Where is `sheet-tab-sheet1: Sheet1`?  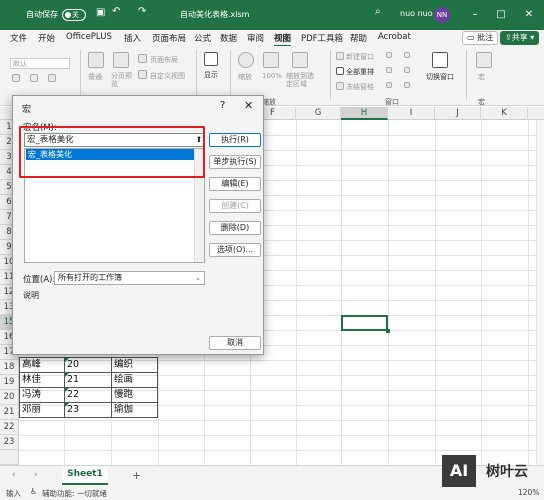 sheet-tab-sheet1: Sheet1 is located at coordinates (85, 475).